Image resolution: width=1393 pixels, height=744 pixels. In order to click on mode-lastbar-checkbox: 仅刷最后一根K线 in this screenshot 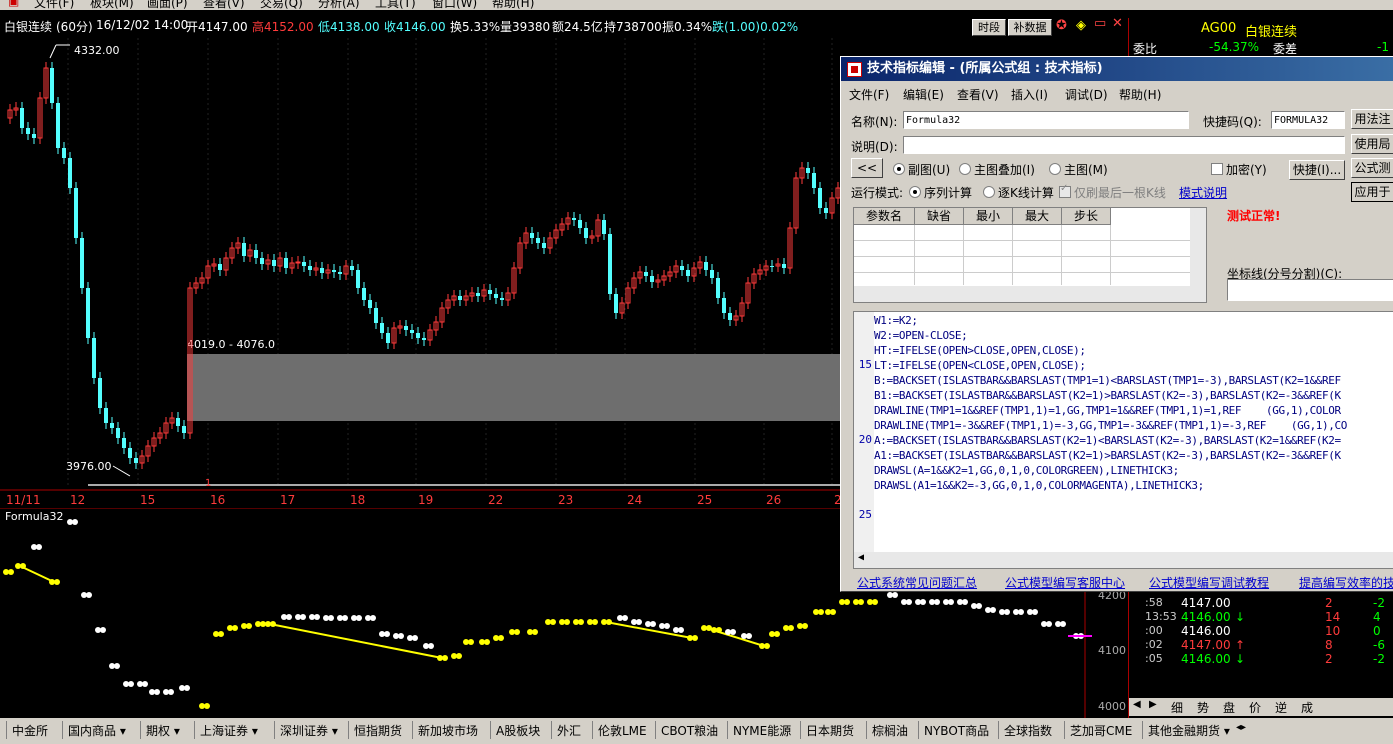, I will do `click(1112, 192)`.